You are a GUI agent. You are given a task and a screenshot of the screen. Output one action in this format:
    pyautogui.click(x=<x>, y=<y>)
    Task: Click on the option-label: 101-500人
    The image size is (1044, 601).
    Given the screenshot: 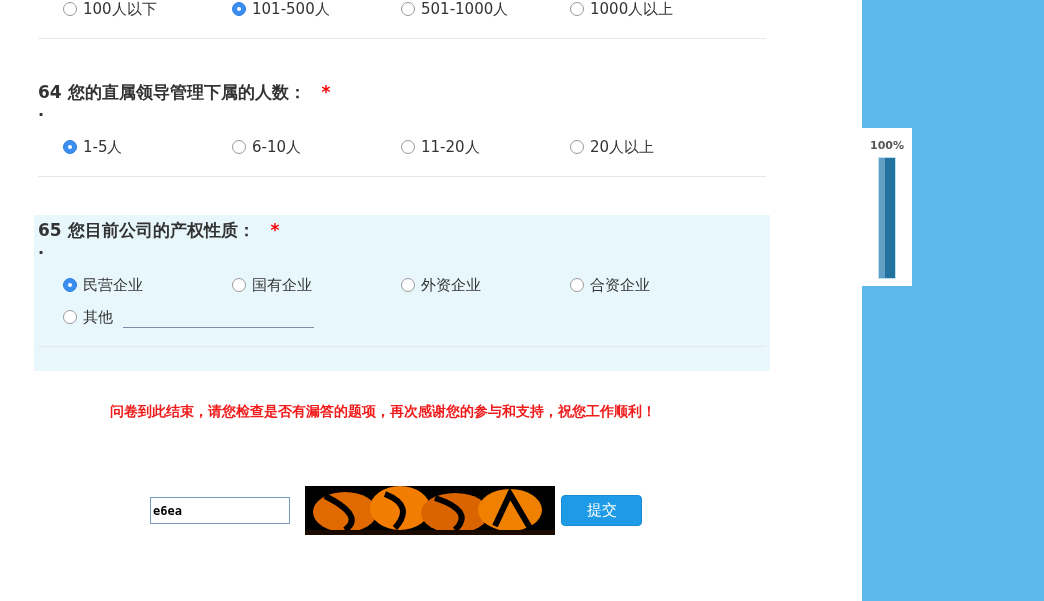 What is the action you would take?
    pyautogui.click(x=291, y=9)
    